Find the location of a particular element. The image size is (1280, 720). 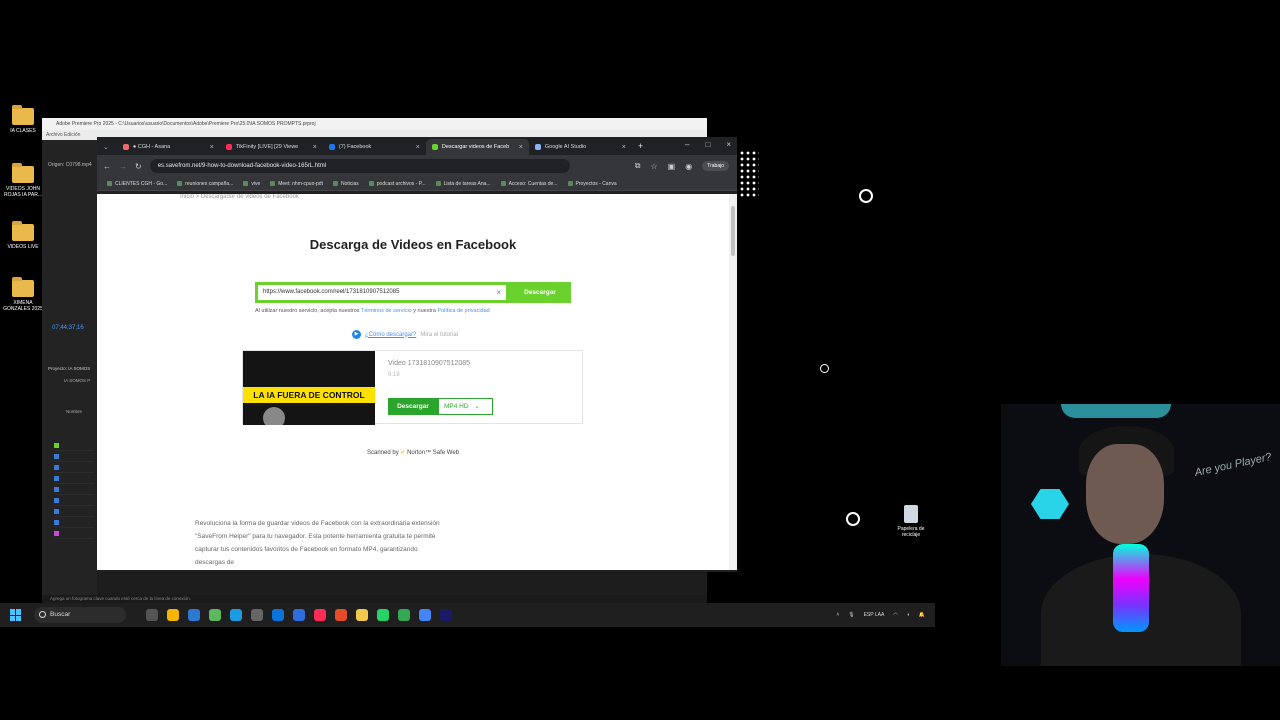

tab-tikfinity: TikFinity [LIVE] [29 Viewe × is located at coordinates (271, 147).